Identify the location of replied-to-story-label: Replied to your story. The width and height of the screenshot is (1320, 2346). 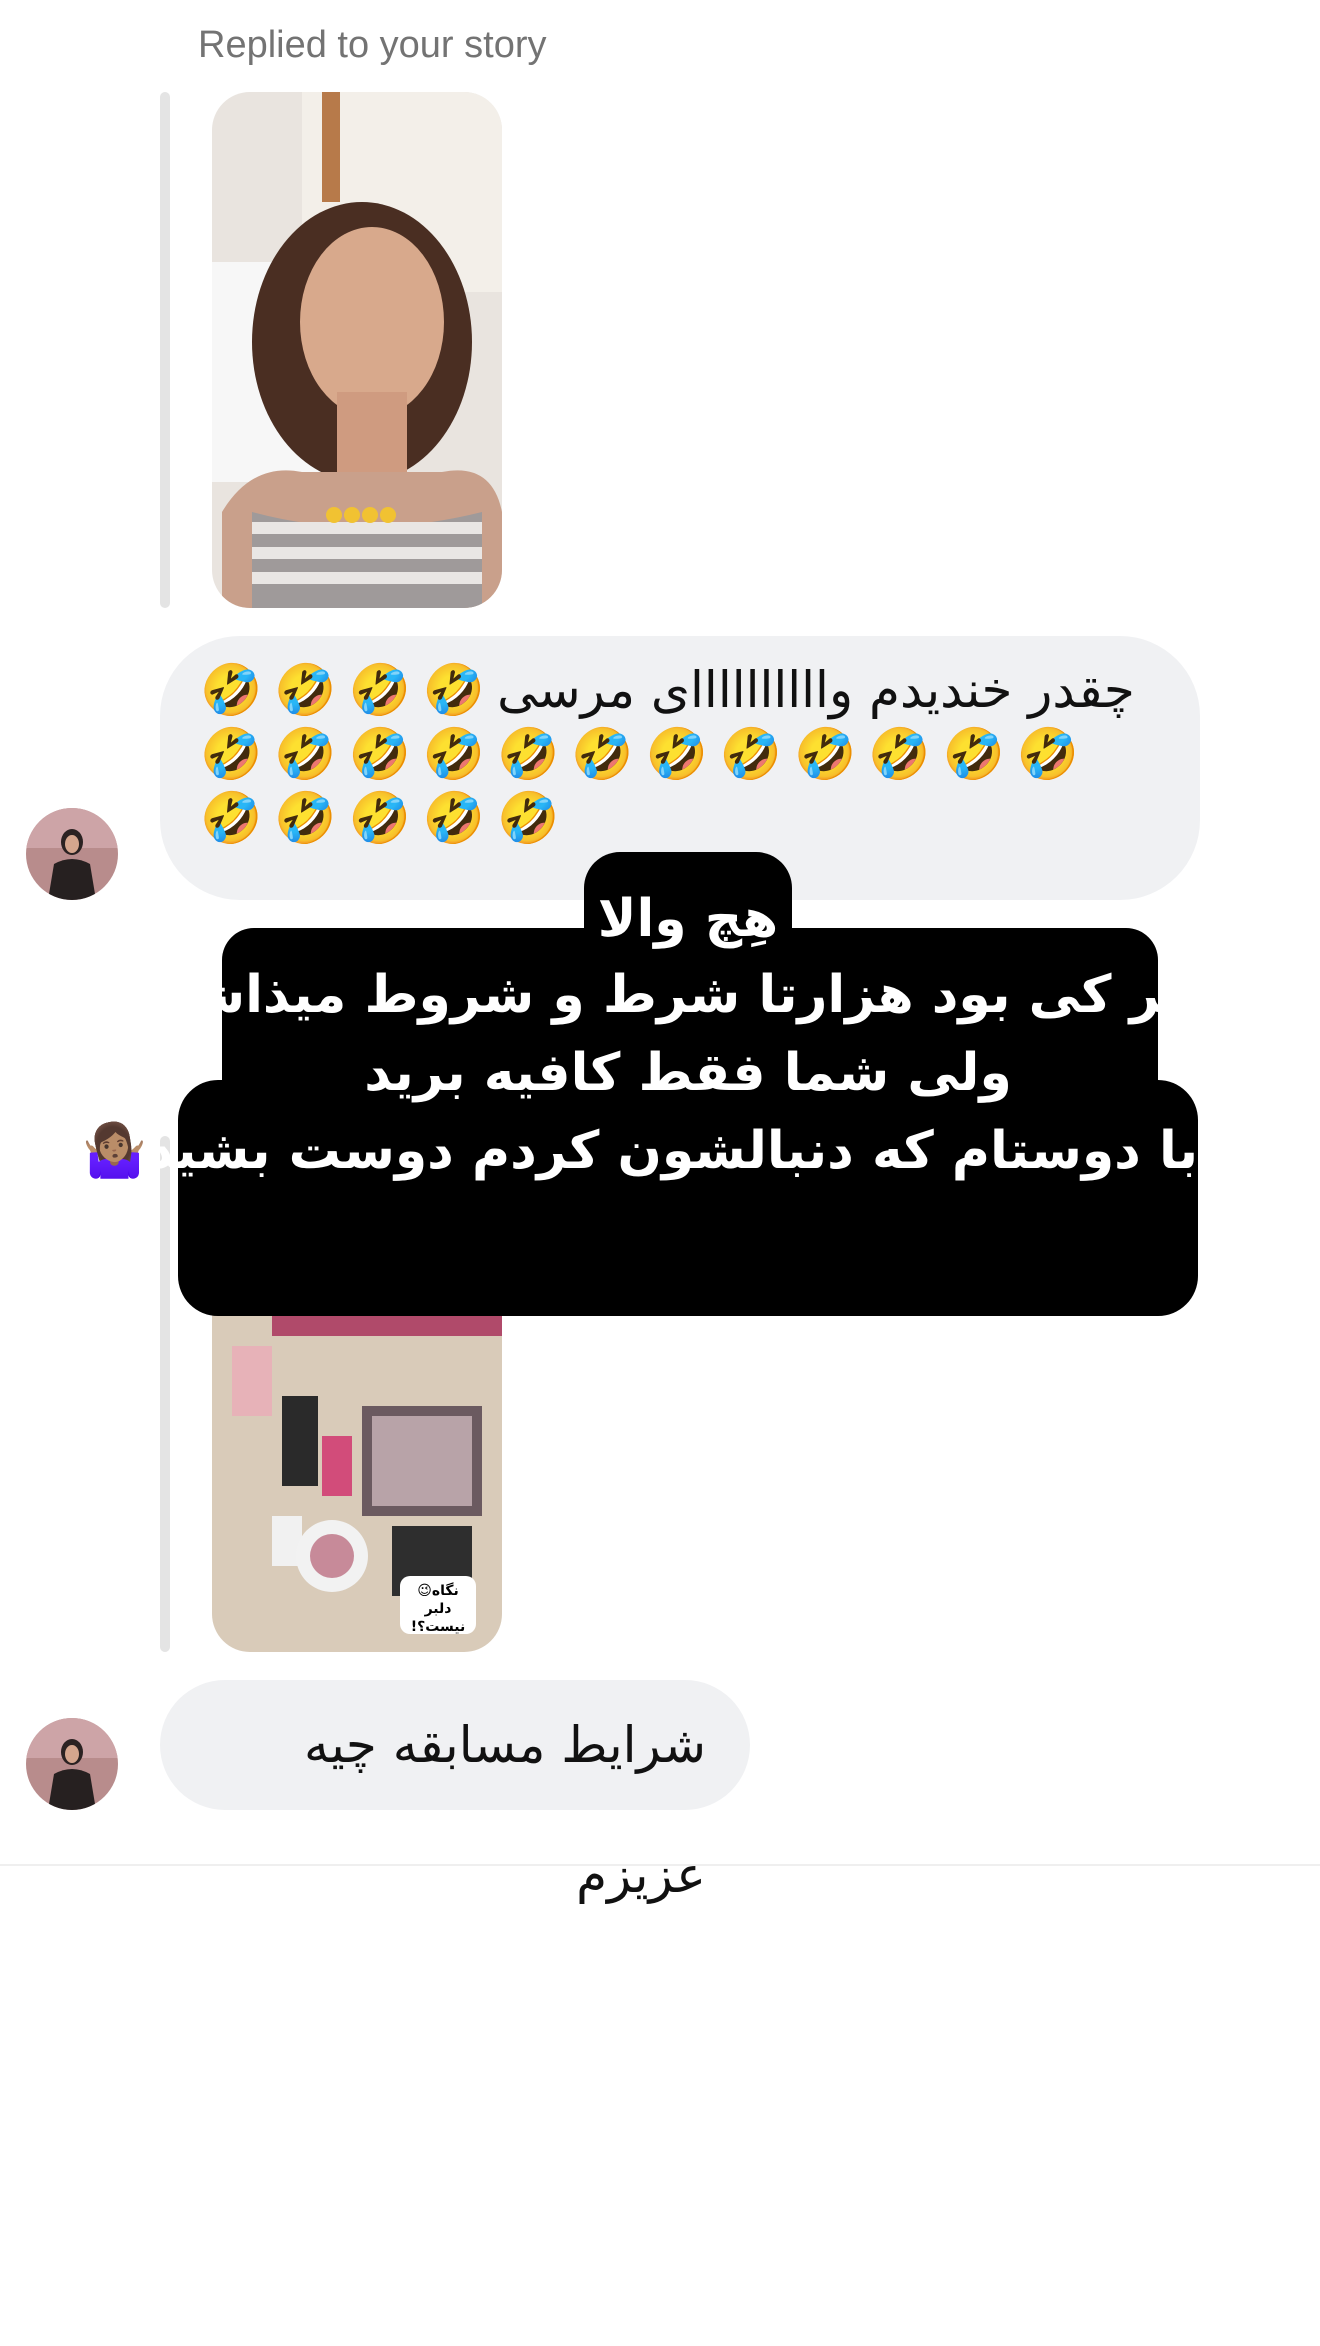
(372, 45).